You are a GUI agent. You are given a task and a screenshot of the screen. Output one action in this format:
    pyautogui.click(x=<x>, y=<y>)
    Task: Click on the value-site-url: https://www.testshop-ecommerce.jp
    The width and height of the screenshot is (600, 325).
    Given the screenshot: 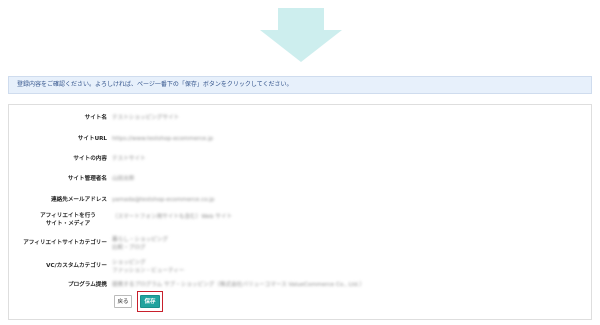 What is the action you would take?
    pyautogui.click(x=163, y=139)
    